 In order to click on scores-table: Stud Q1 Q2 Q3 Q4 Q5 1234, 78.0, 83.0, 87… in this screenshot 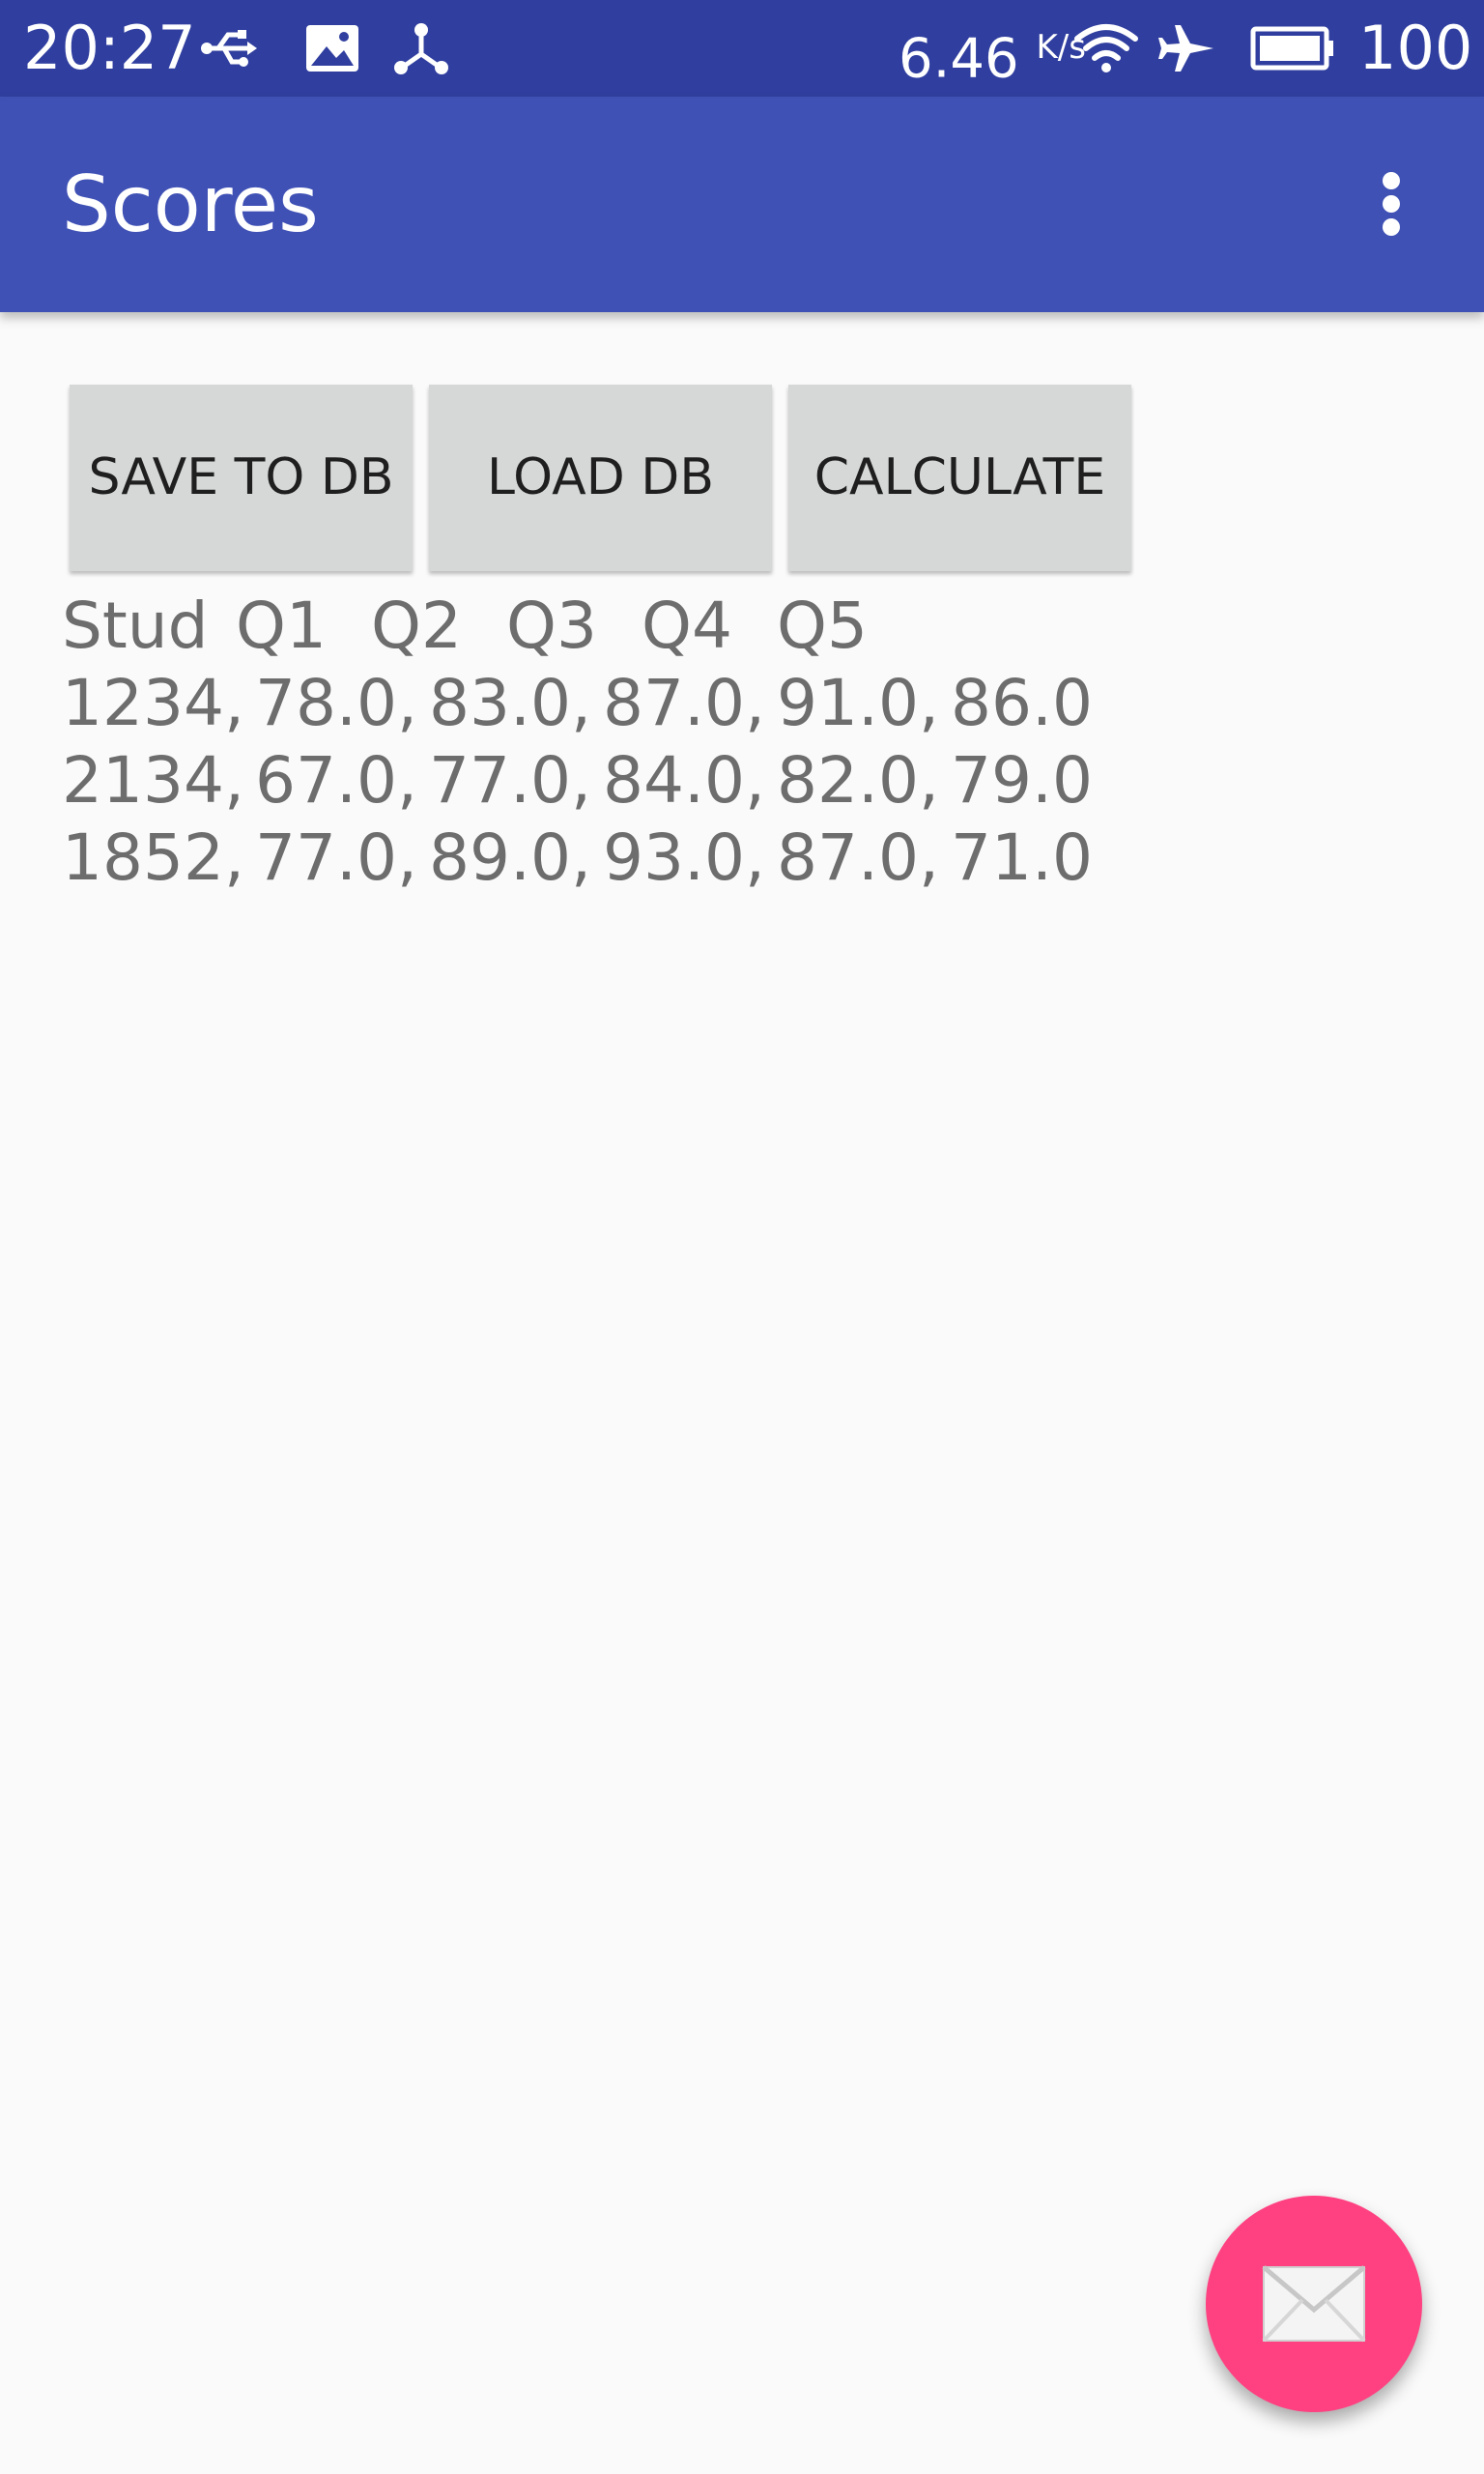, I will do `click(642, 743)`.